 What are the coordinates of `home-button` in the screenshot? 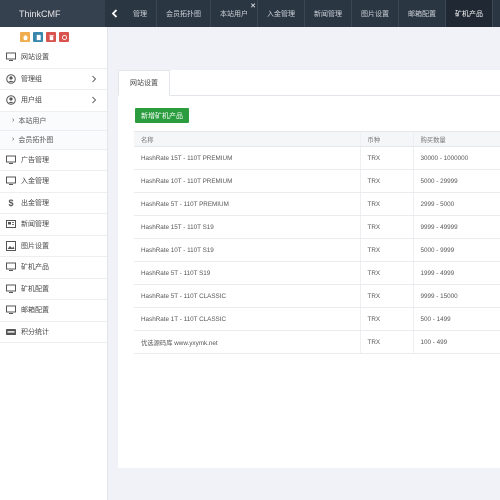 It's located at (25, 37).